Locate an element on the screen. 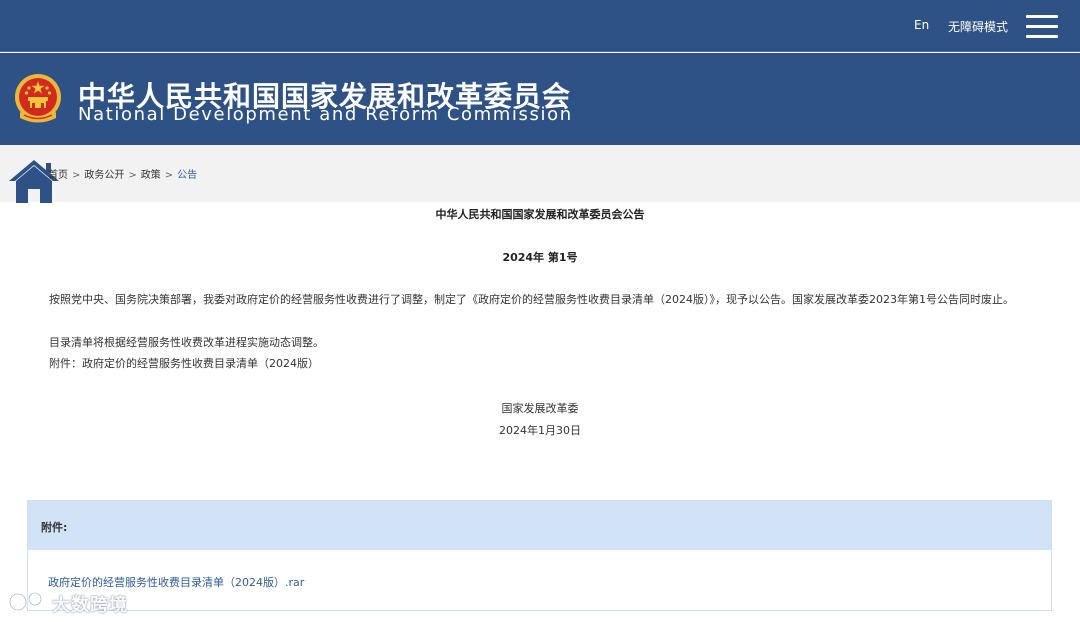 This screenshot has width=1080, height=622. breadcrumb: 首页 > 政务公开 > 政策 > 公告 is located at coordinates (123, 175).